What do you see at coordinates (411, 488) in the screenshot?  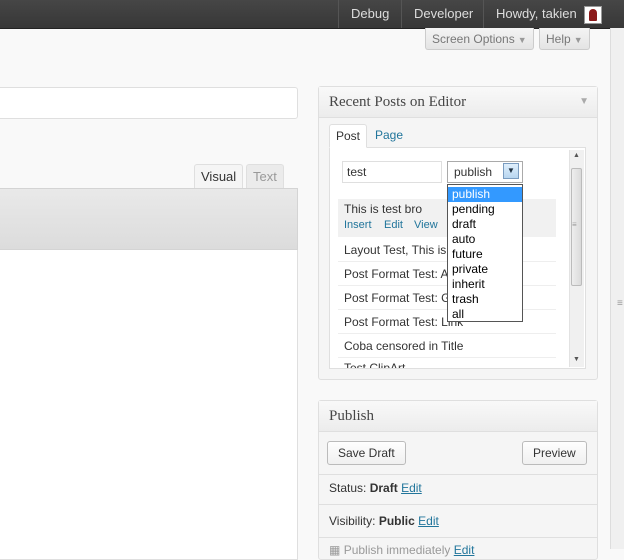 I see `status-edit-link: Edit` at bounding box center [411, 488].